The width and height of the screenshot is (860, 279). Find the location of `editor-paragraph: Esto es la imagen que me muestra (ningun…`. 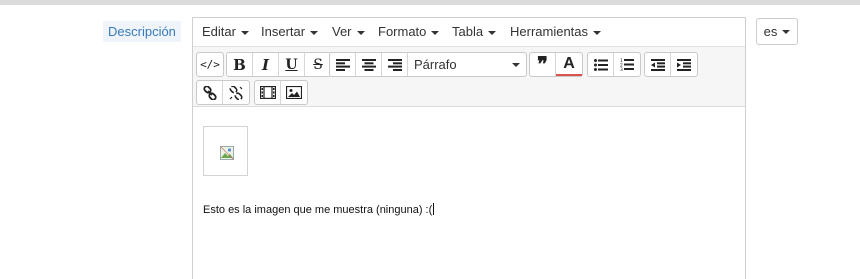

editor-paragraph: Esto es la imagen que me muestra (ningun… is located at coordinates (319, 209).